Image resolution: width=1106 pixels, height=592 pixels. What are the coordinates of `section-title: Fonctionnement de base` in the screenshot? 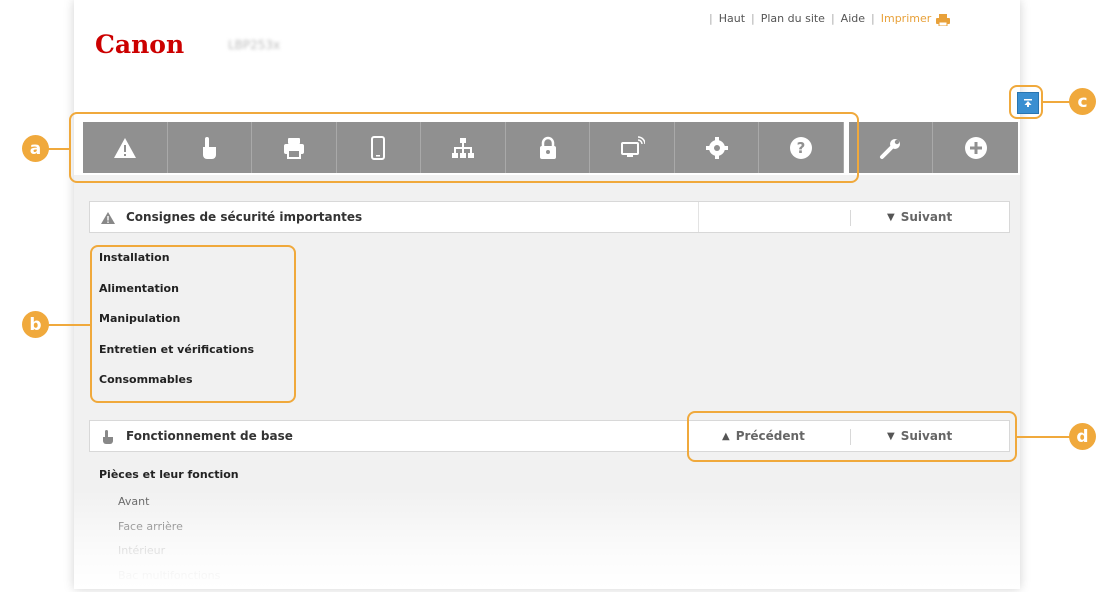 It's located at (209, 436).